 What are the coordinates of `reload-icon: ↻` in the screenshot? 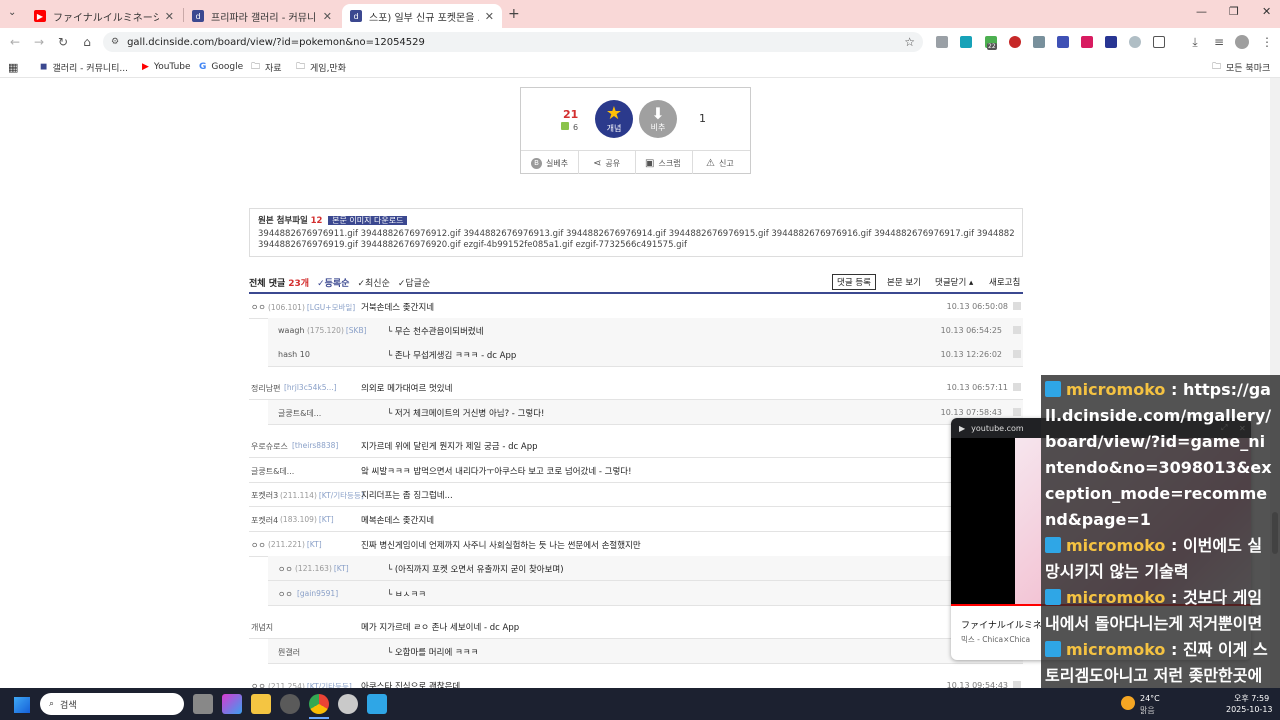 It's located at (63, 42).